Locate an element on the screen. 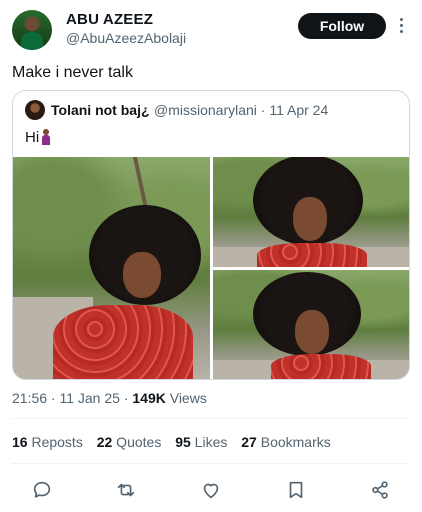 Image resolution: width=422 pixels, height=512 pixels. tweet-actions is located at coordinates (211, 490).